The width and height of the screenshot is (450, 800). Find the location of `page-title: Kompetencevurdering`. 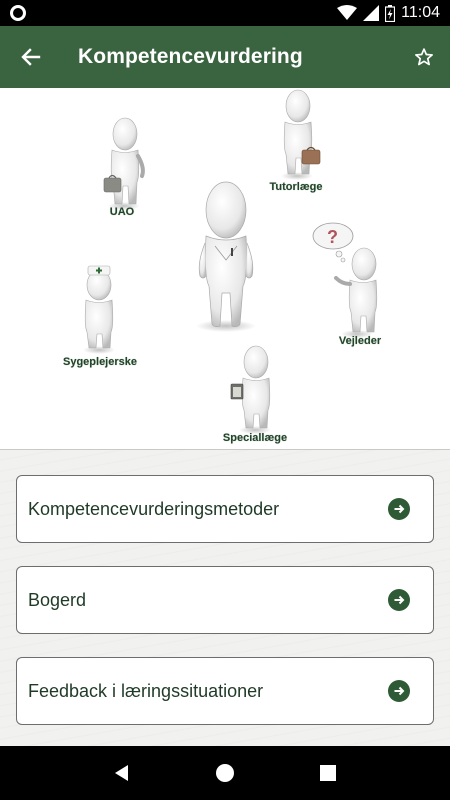

page-title: Kompetencevurdering is located at coordinates (190, 56).